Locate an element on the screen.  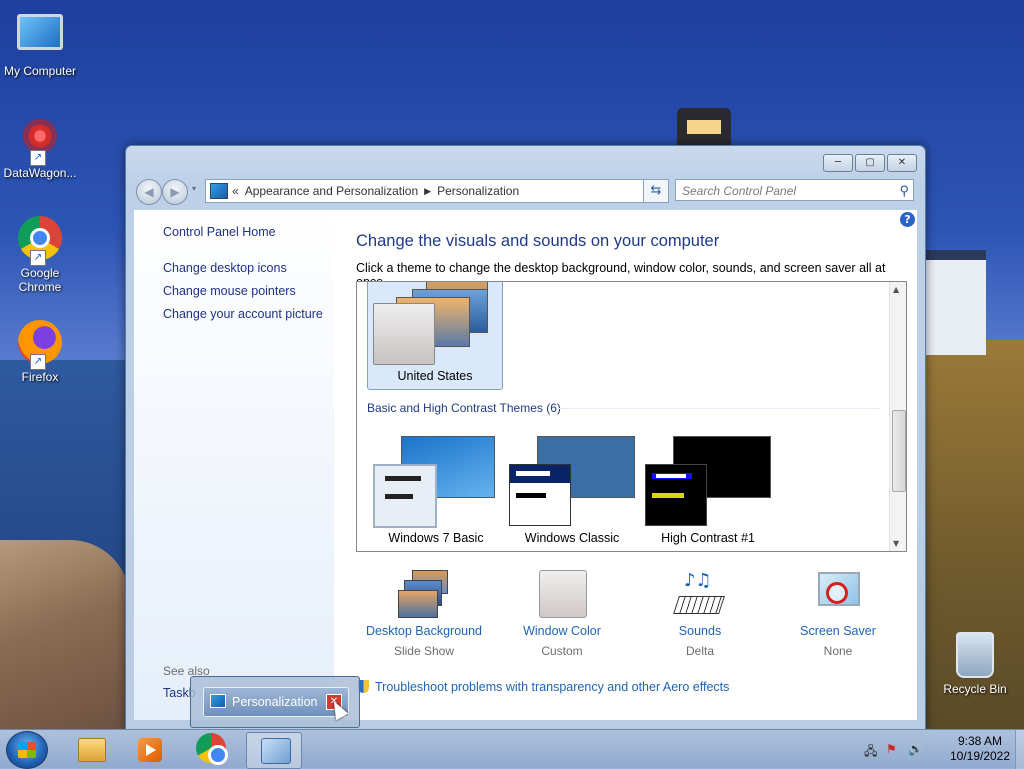
breadcrumb-arrow-icon: ▶ is located at coordinates (427, 191).